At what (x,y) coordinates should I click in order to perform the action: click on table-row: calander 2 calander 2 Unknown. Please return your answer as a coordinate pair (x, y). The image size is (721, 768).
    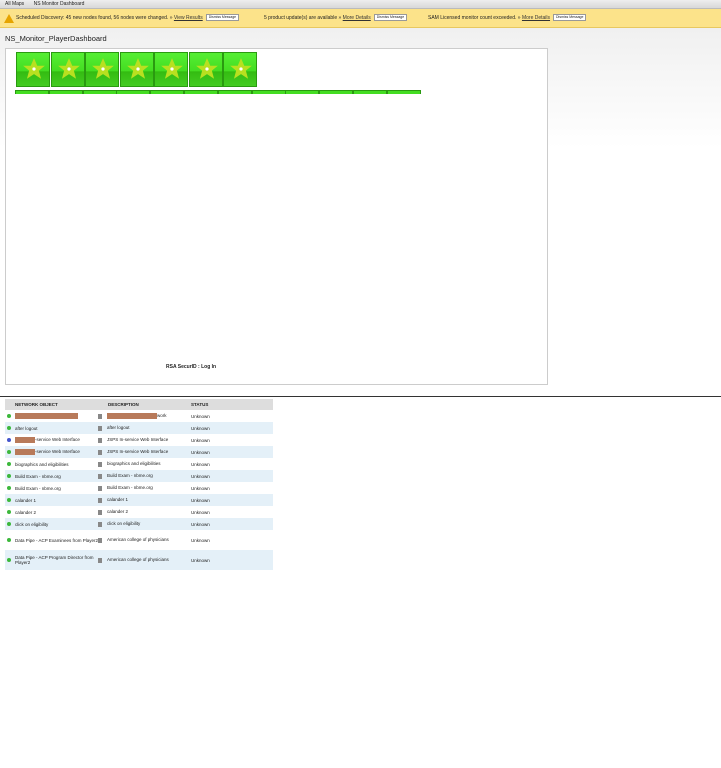
    Looking at the image, I should click on (139, 512).